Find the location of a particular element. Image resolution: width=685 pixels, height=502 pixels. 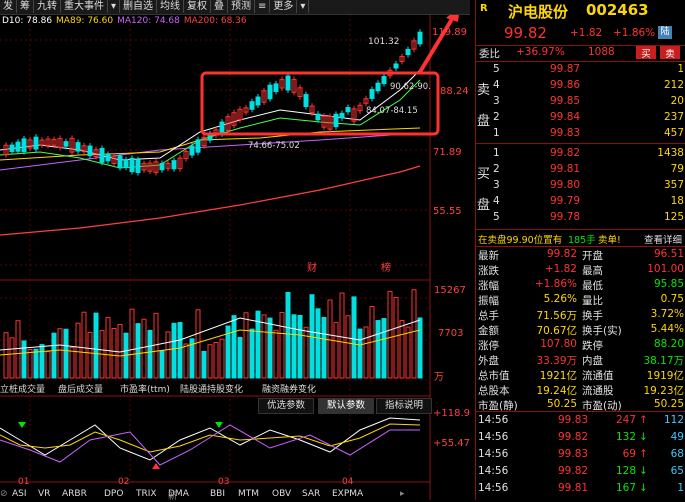

toolbar-button: ≡ is located at coordinates (263, 6).